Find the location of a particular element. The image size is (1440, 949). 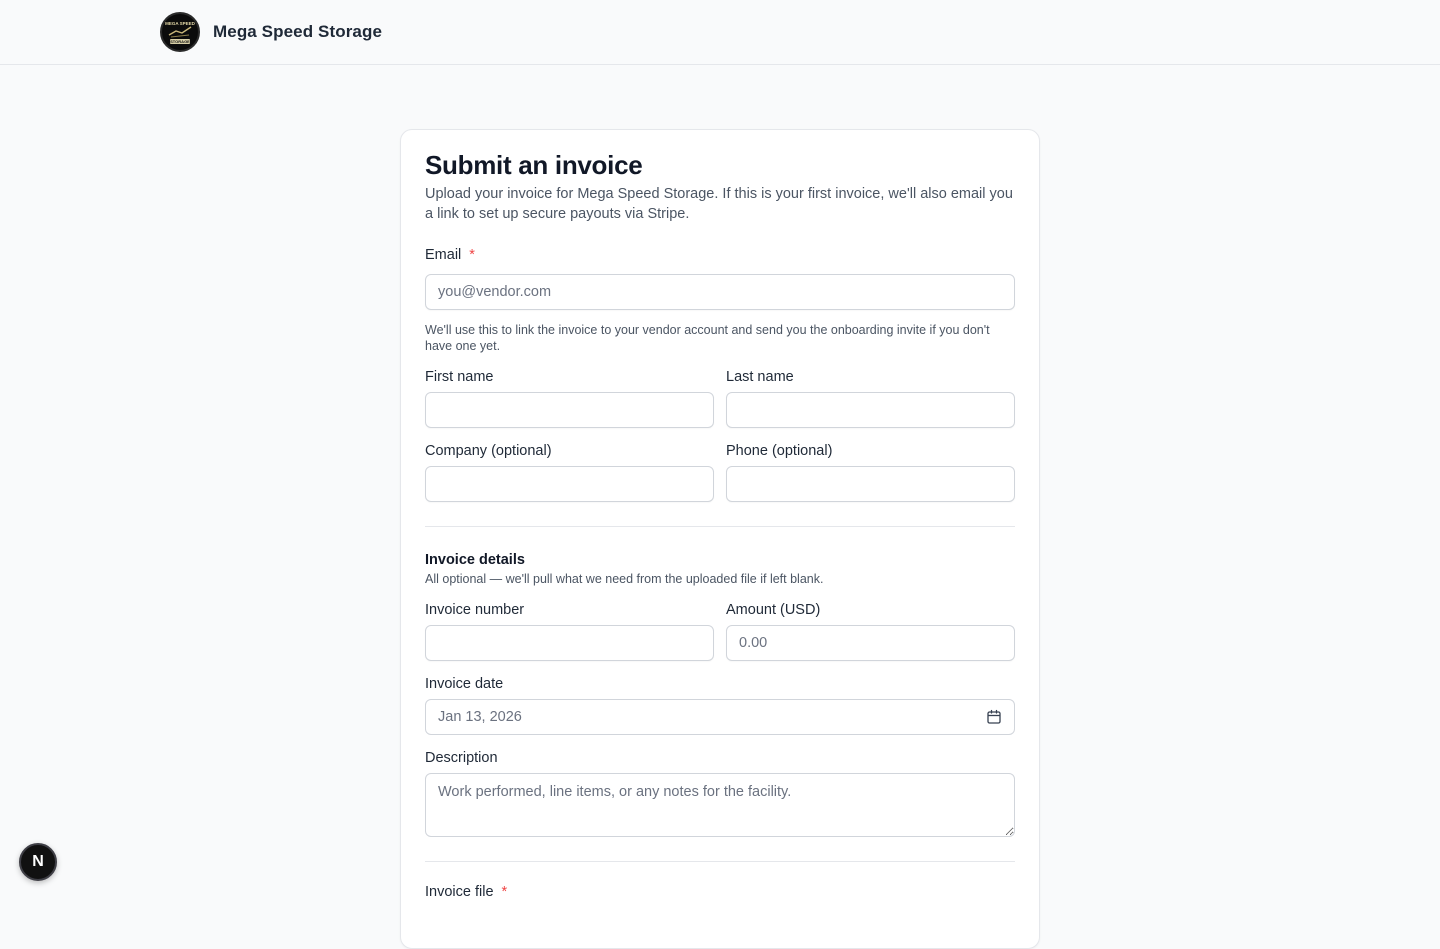

last-name-input is located at coordinates (870, 410).